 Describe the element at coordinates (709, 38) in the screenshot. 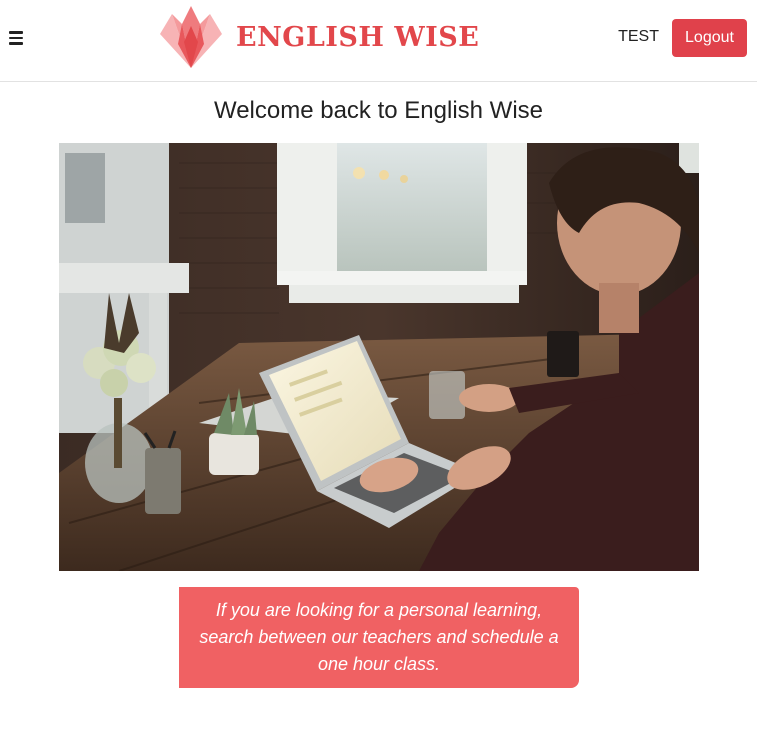

I see `logout-button: Logout` at that location.